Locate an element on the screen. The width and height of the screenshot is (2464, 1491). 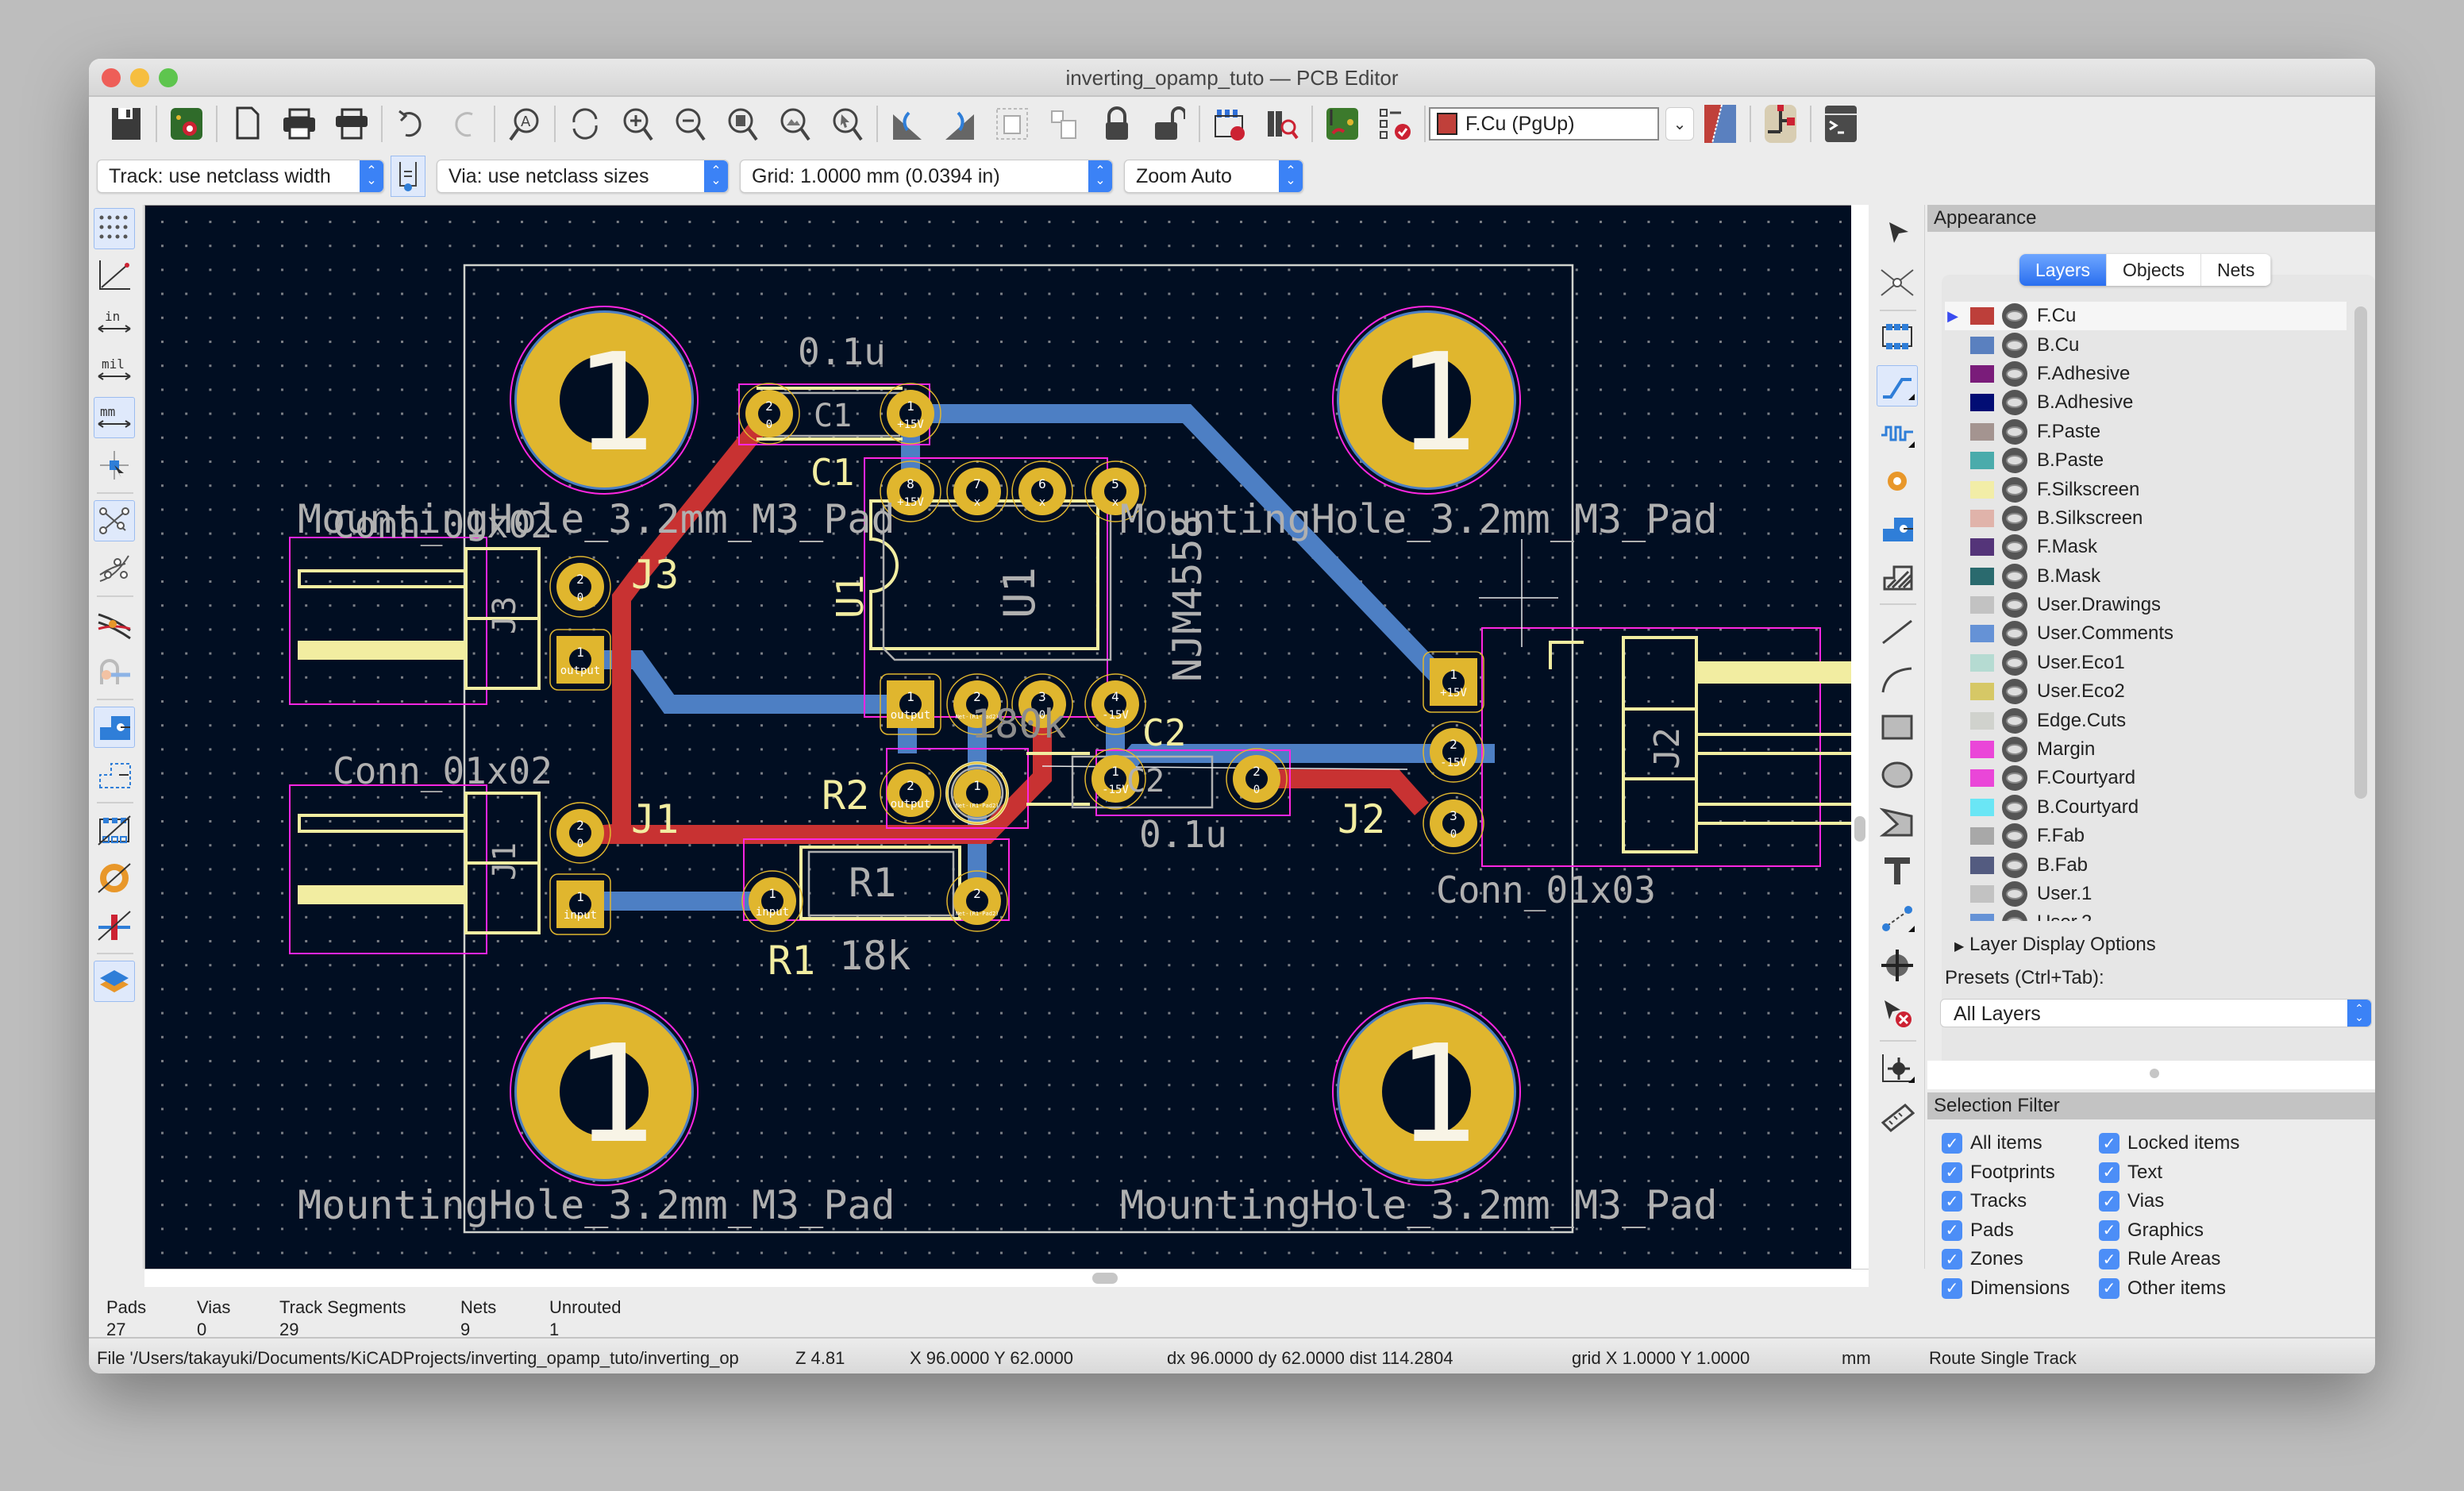
pad-r1-2: 2 Net-(R1-Pad2) is located at coordinates (977, 901).